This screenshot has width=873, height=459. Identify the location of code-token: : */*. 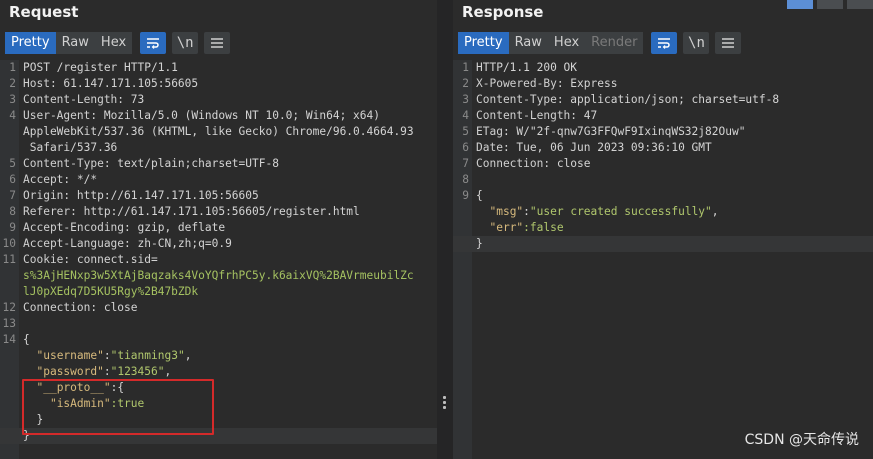
(80, 179).